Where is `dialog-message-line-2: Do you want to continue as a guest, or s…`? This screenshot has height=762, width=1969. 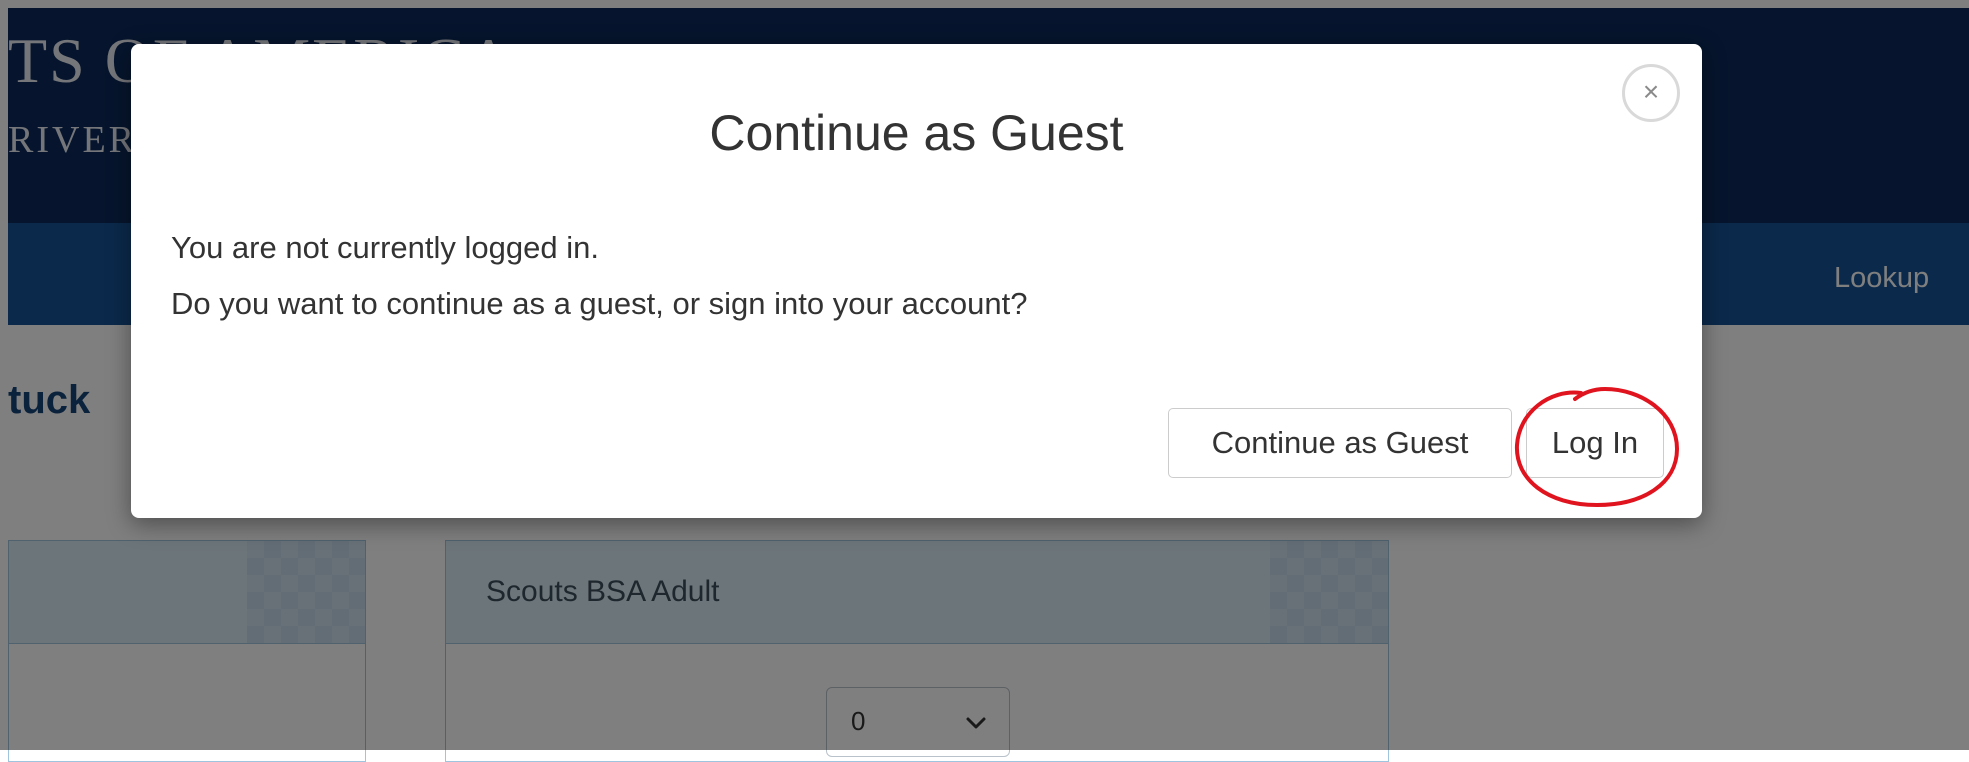
dialog-message-line-2: Do you want to continue as a guest, or s… is located at coordinates (599, 303).